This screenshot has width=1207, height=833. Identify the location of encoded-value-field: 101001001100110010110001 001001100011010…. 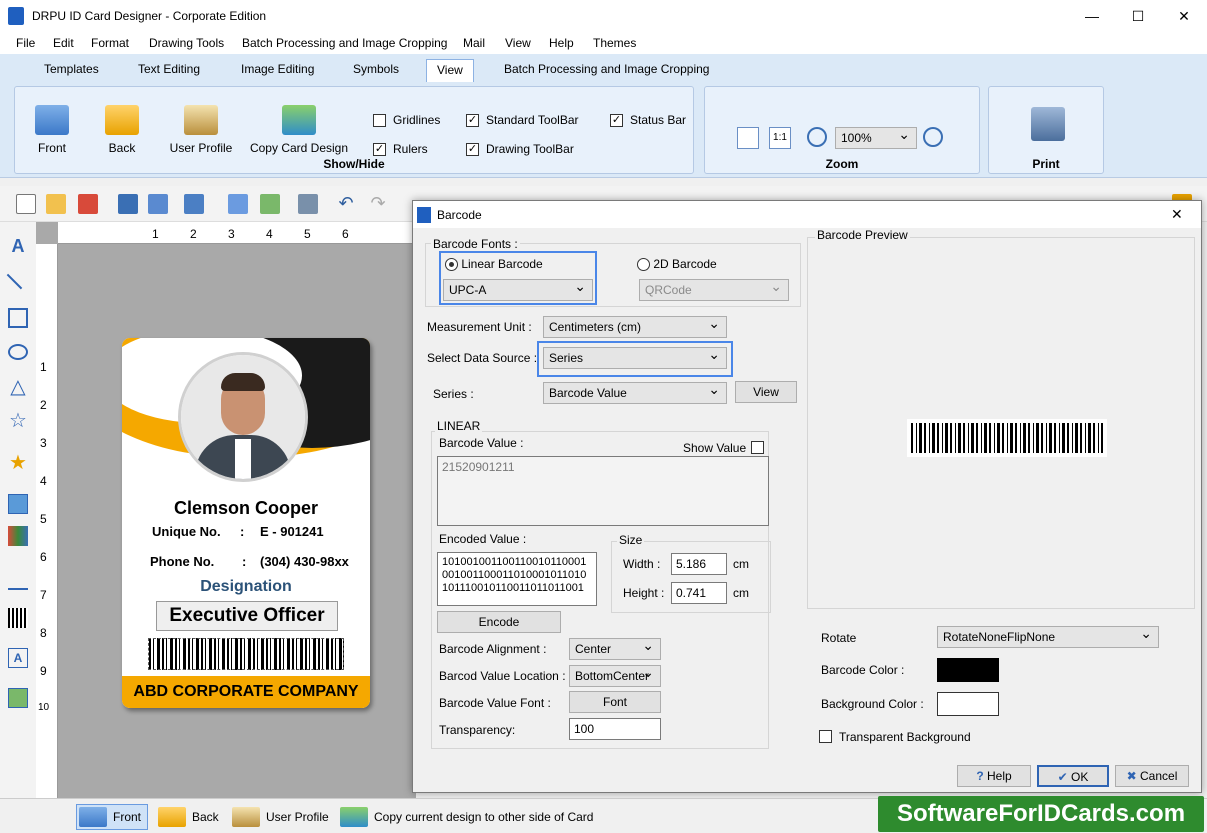
(517, 579).